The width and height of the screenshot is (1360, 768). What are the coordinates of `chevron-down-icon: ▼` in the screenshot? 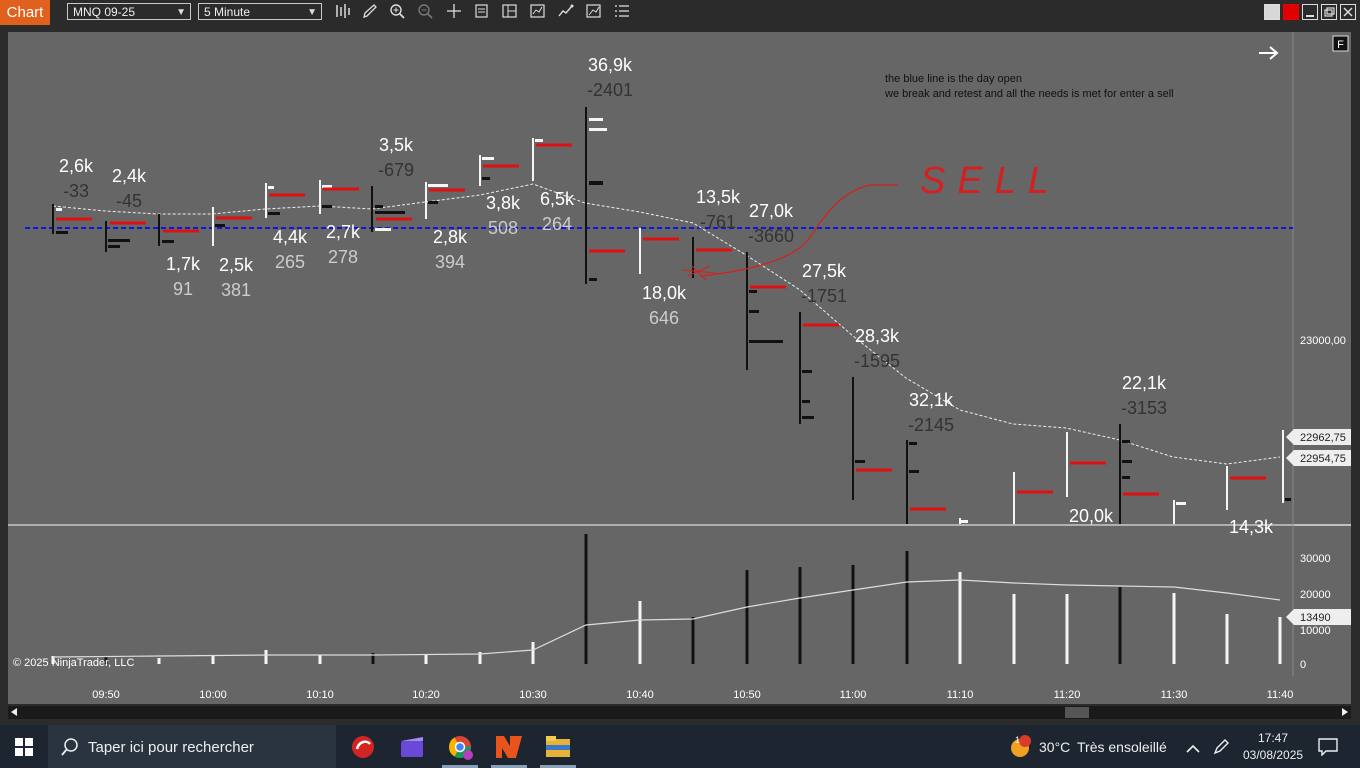 It's located at (181, 12).